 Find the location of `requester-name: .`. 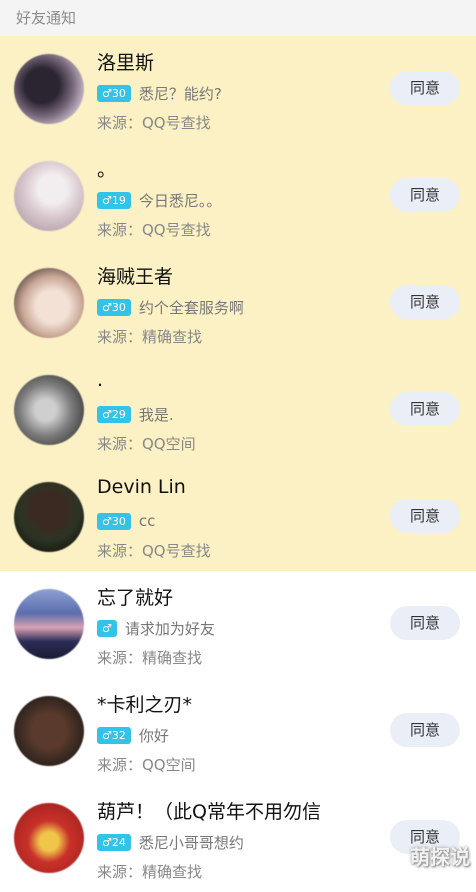

requester-name: . is located at coordinates (100, 380).